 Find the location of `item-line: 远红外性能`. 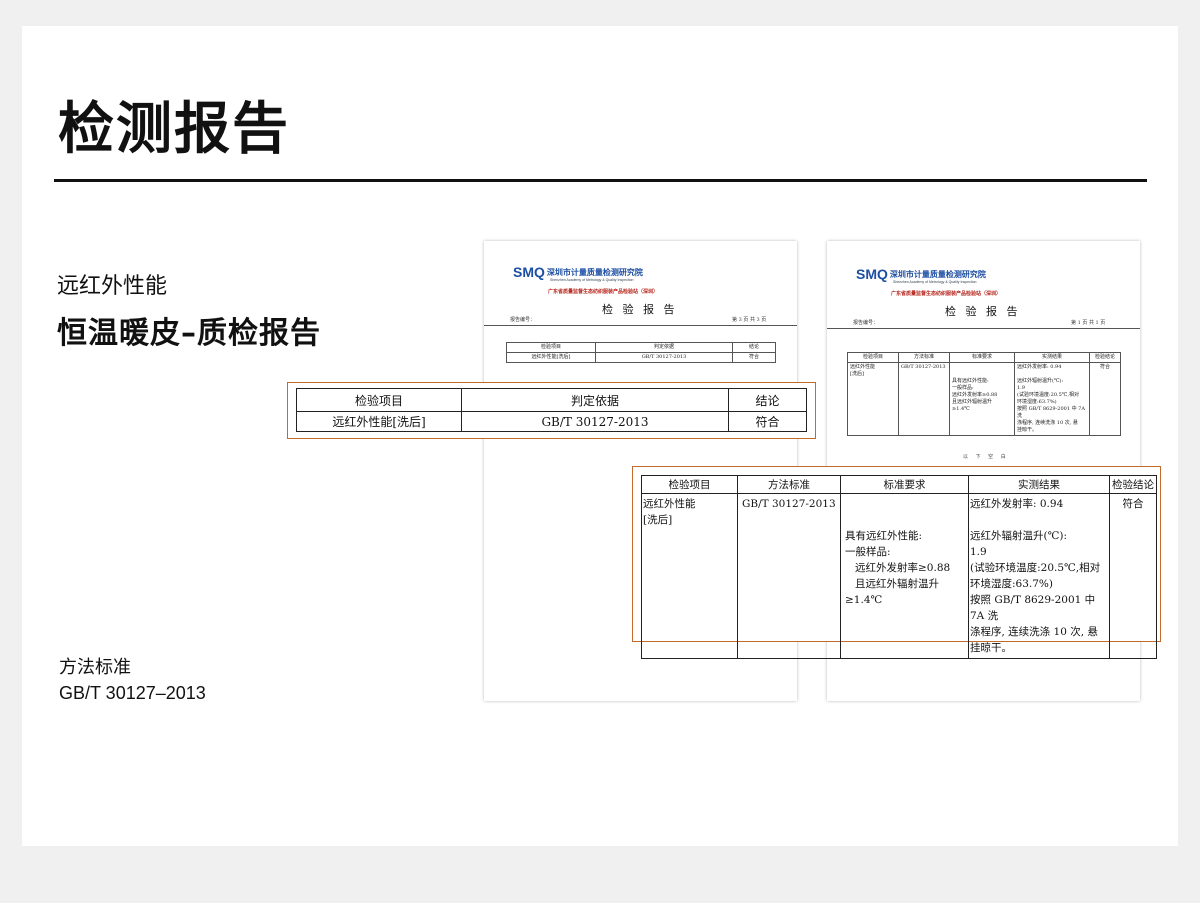

item-line: 远红外性能 is located at coordinates (669, 504).